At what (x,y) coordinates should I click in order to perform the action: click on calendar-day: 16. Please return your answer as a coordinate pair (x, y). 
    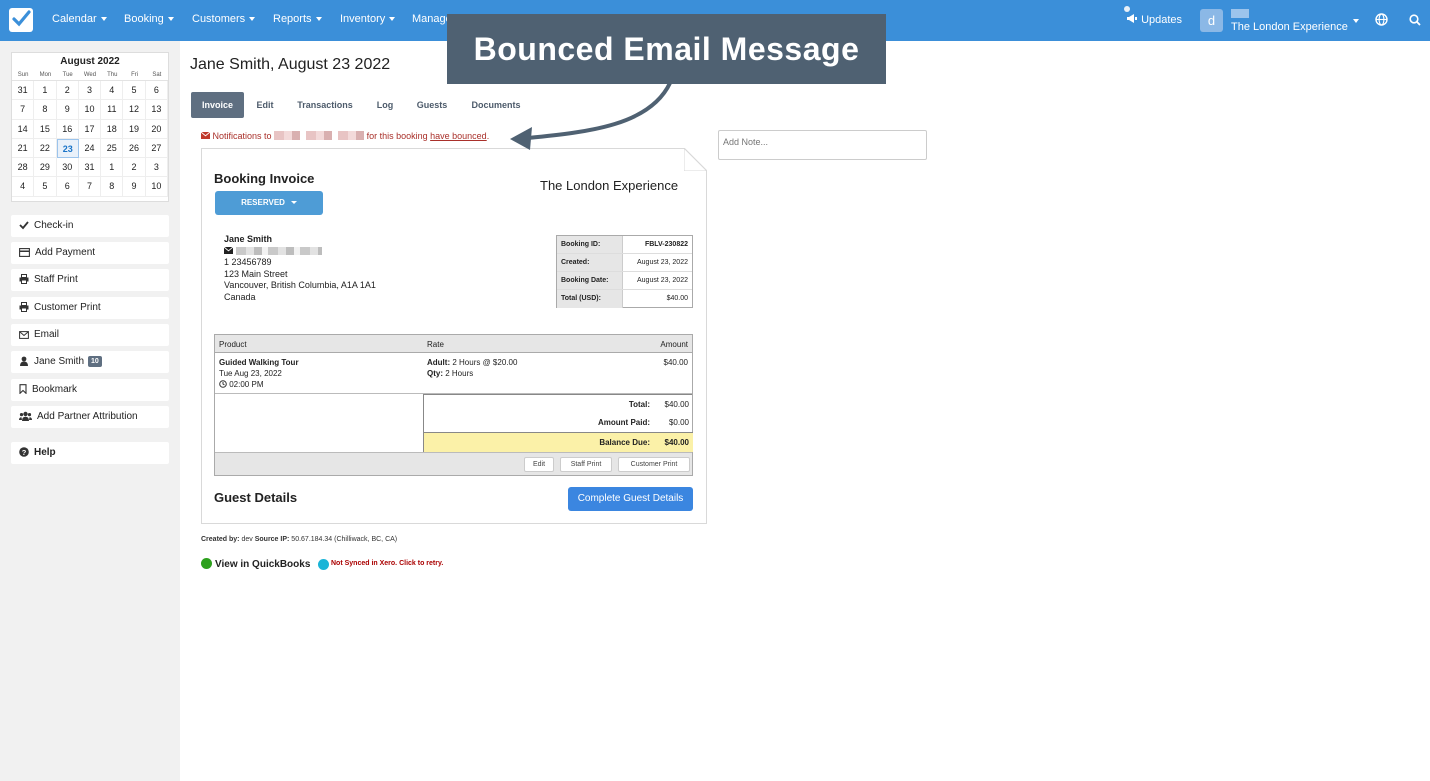
    Looking at the image, I should click on (67, 129).